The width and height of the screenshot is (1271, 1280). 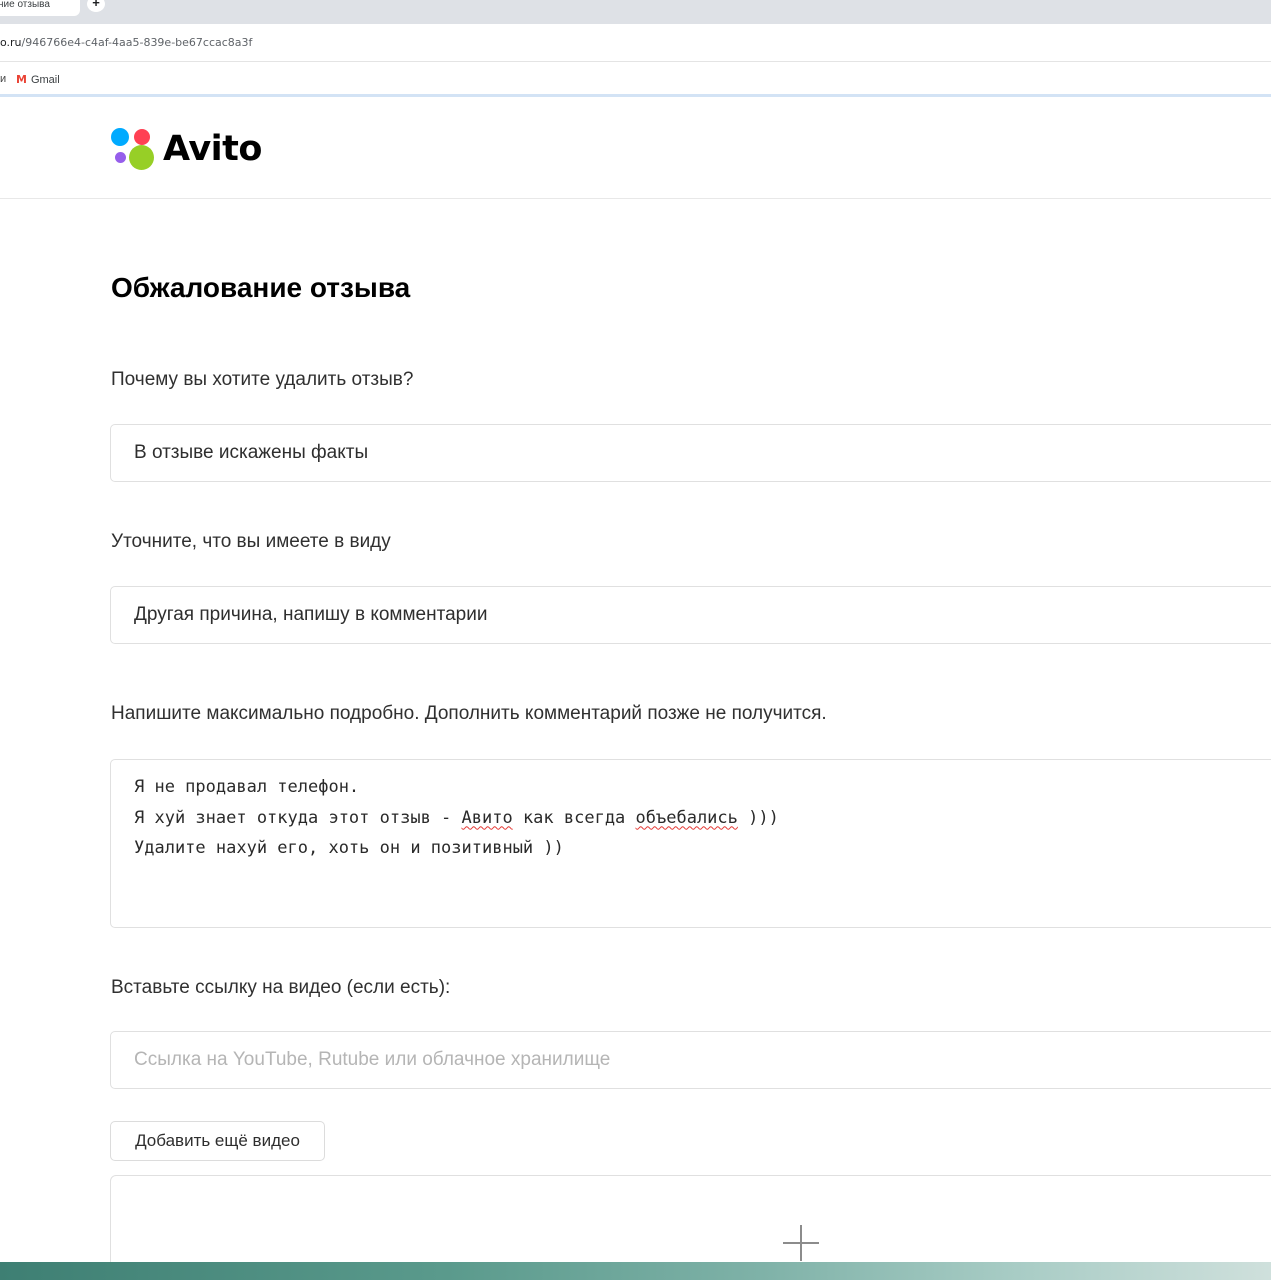 I want to click on clarify-label: Уточните, что вы имеете в виду, so click(x=251, y=541).